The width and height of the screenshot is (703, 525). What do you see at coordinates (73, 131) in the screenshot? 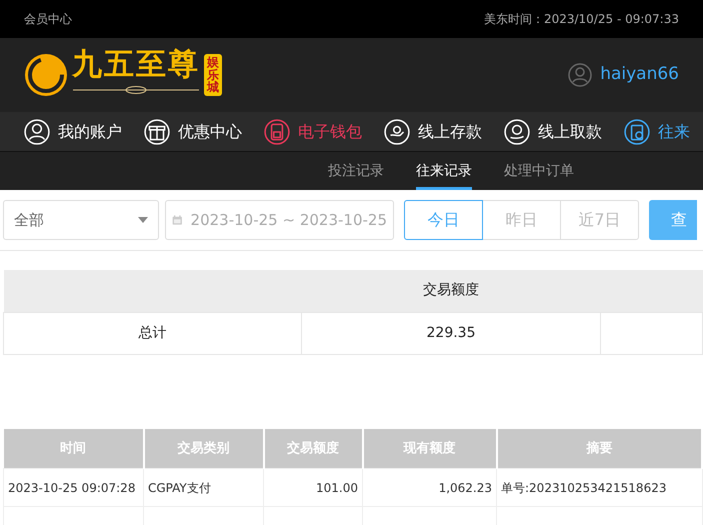
I see `nav-item: 我的账户` at bounding box center [73, 131].